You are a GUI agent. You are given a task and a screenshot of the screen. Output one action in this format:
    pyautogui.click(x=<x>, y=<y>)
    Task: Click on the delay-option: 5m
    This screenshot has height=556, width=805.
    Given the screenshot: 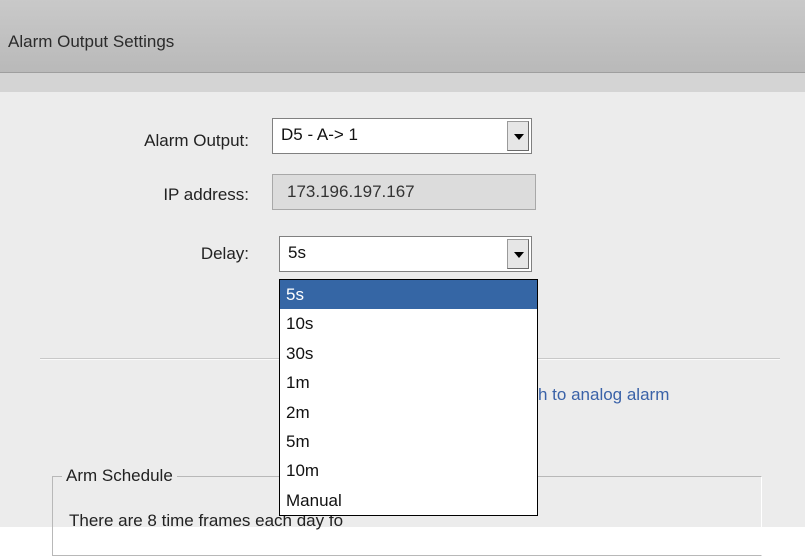 What is the action you would take?
    pyautogui.click(x=408, y=441)
    